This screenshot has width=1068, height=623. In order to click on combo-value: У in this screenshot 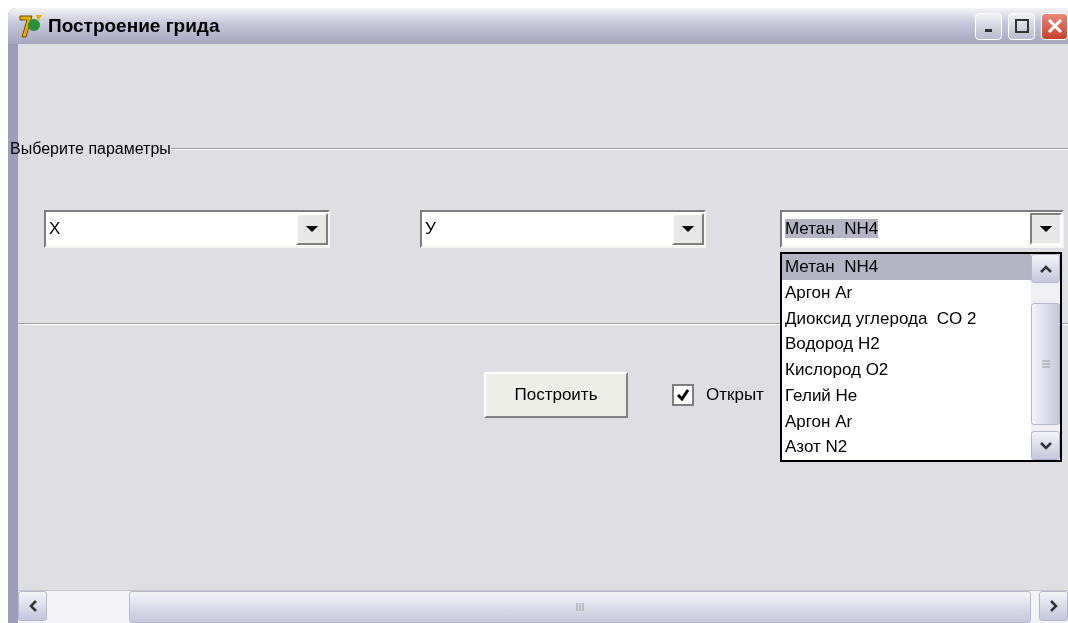, I will do `click(430, 228)`.